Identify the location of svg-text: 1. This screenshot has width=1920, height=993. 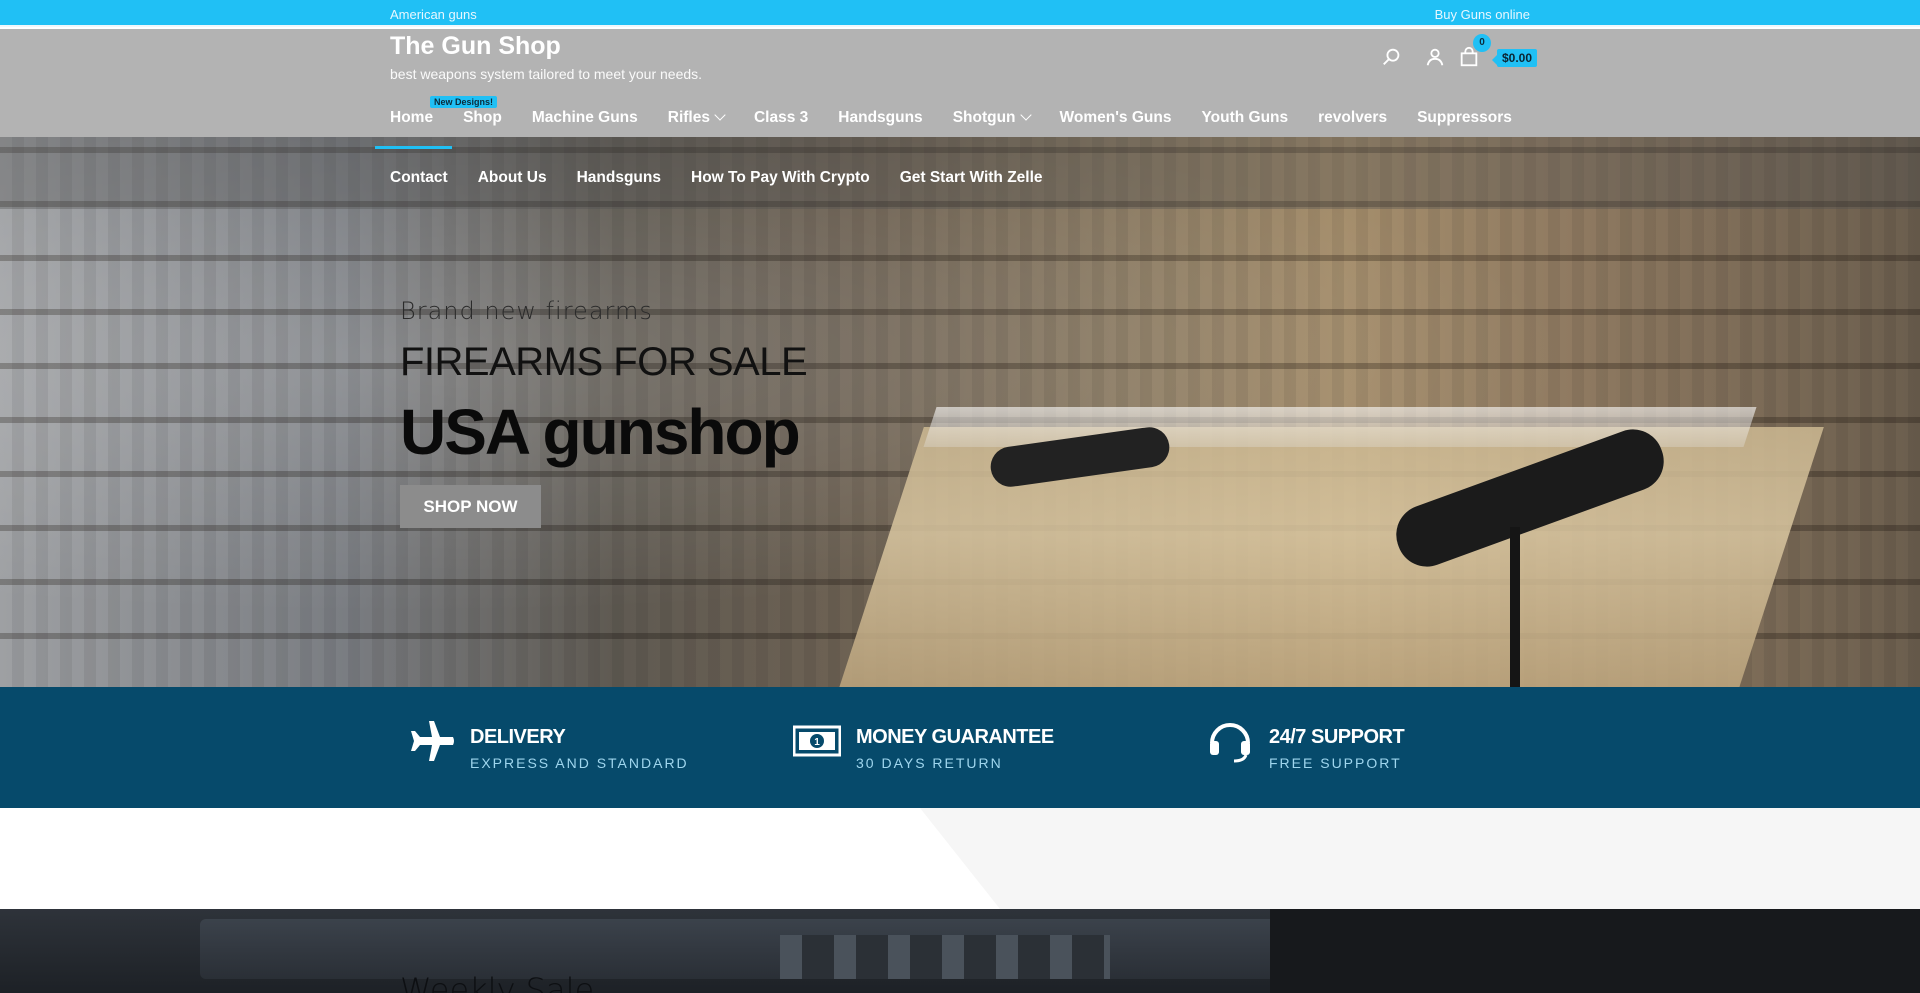
(817, 742).